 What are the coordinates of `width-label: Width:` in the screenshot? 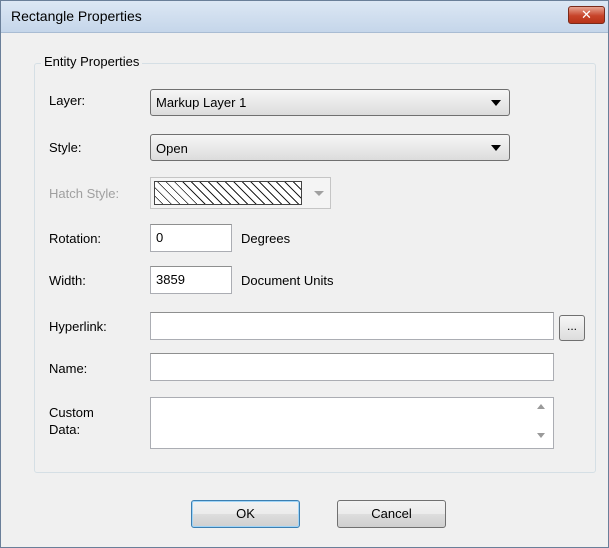 It's located at (67, 280).